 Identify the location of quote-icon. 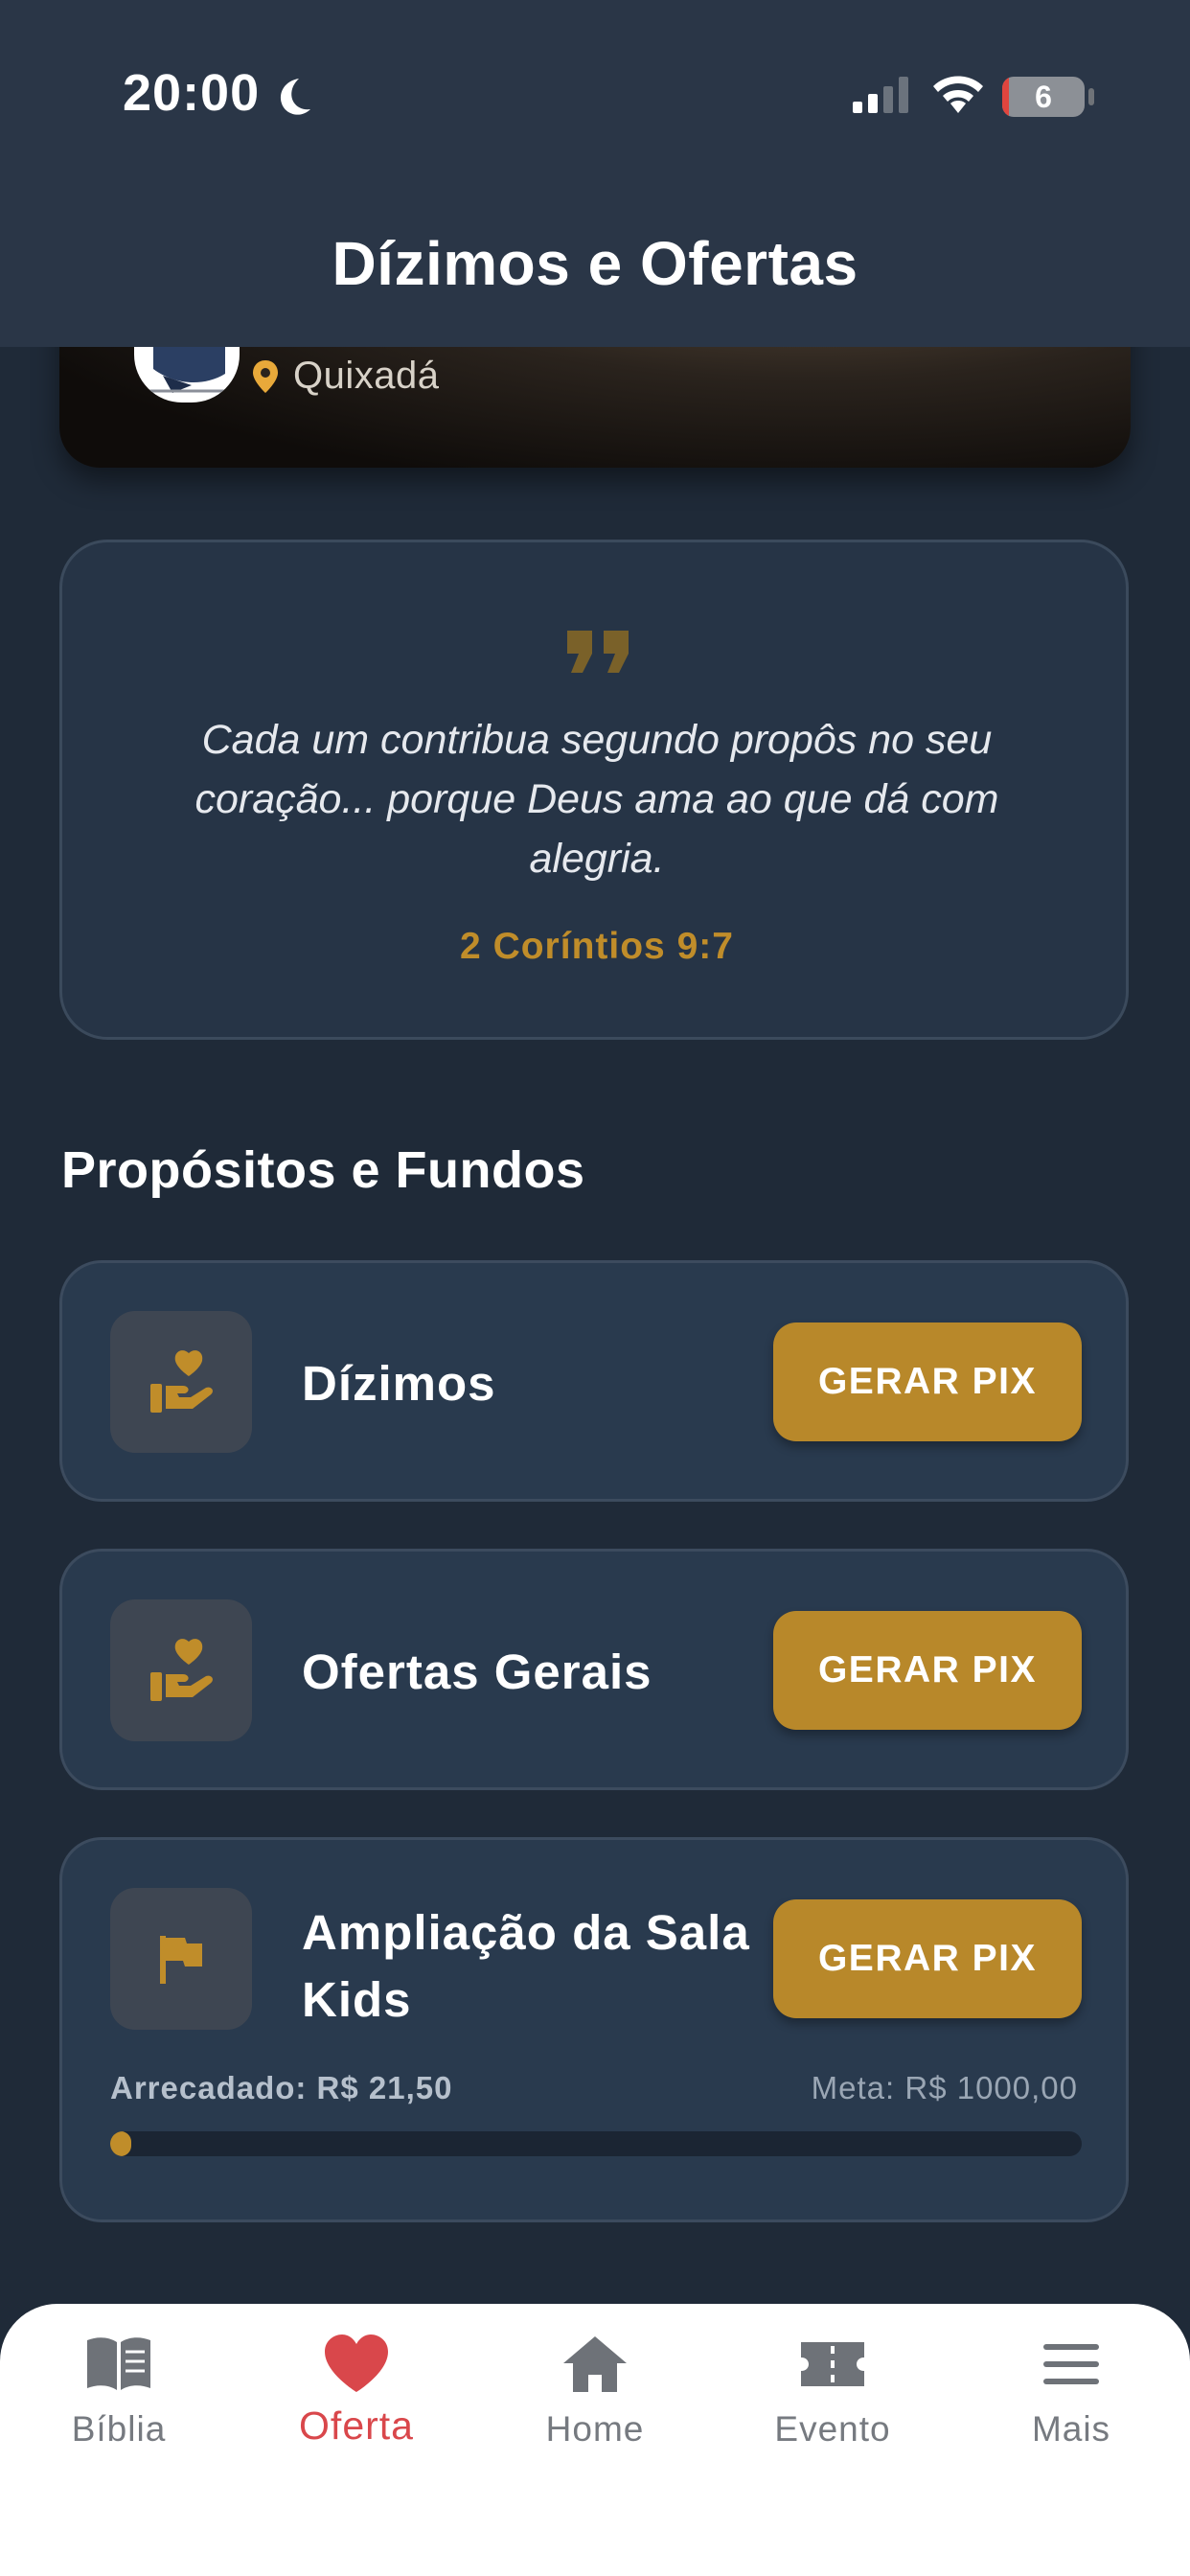
(598, 652).